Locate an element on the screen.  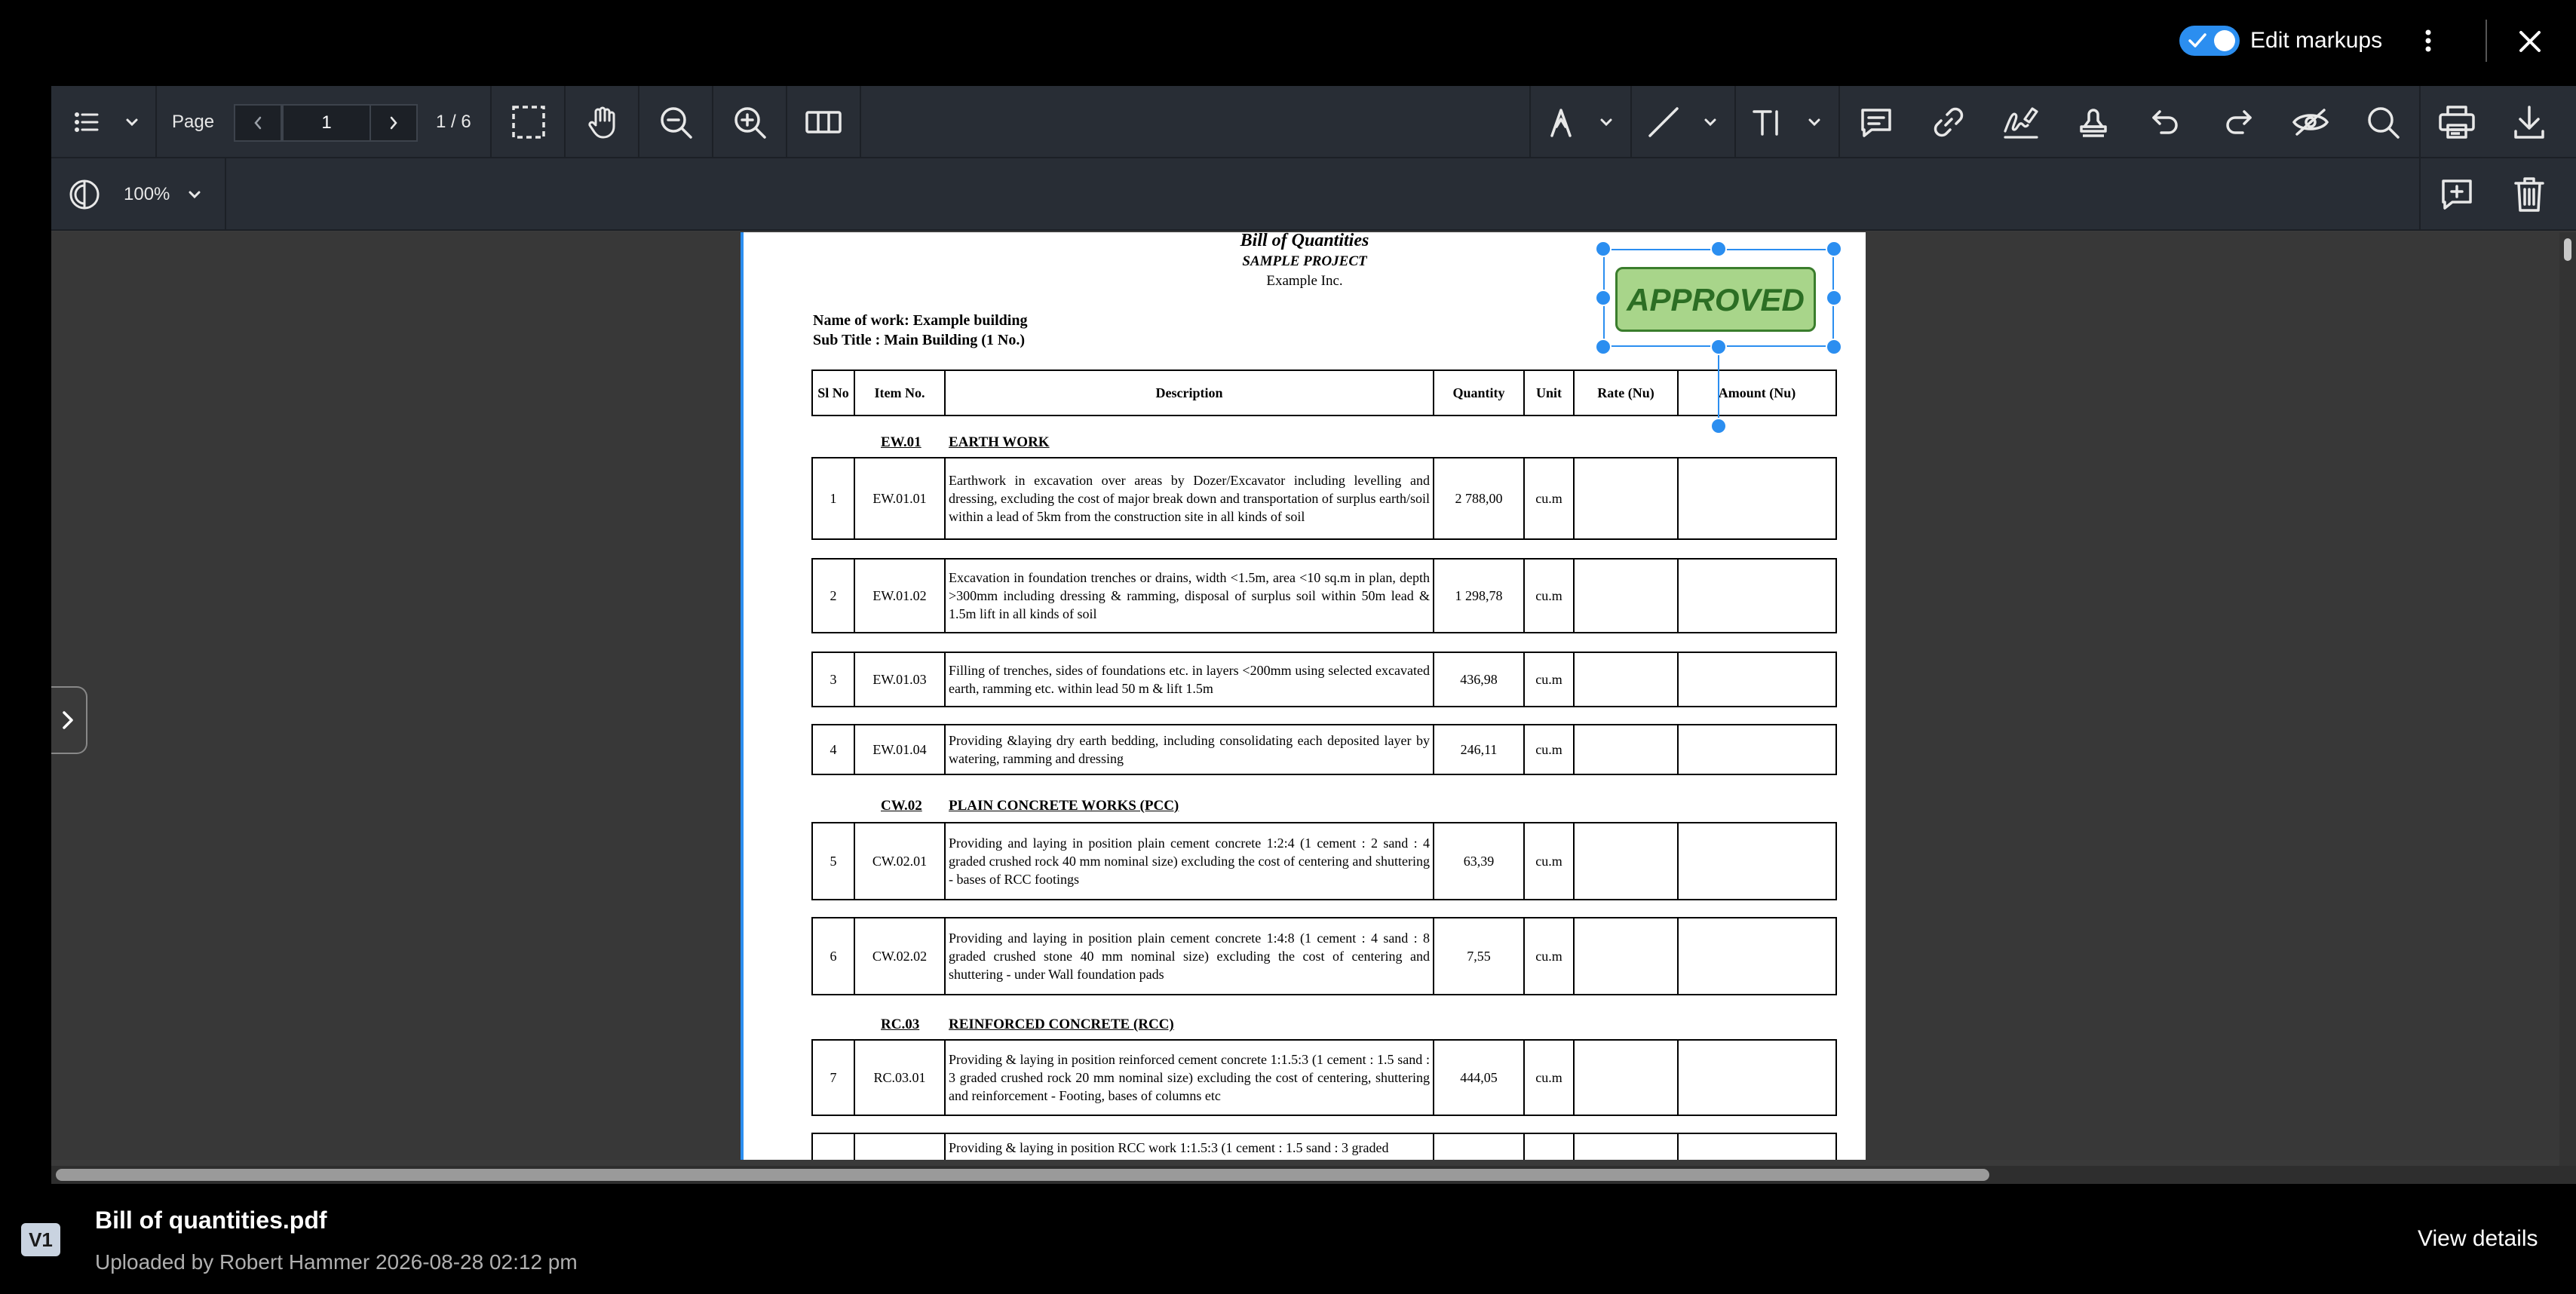
row-sl: 4 is located at coordinates (833, 749).